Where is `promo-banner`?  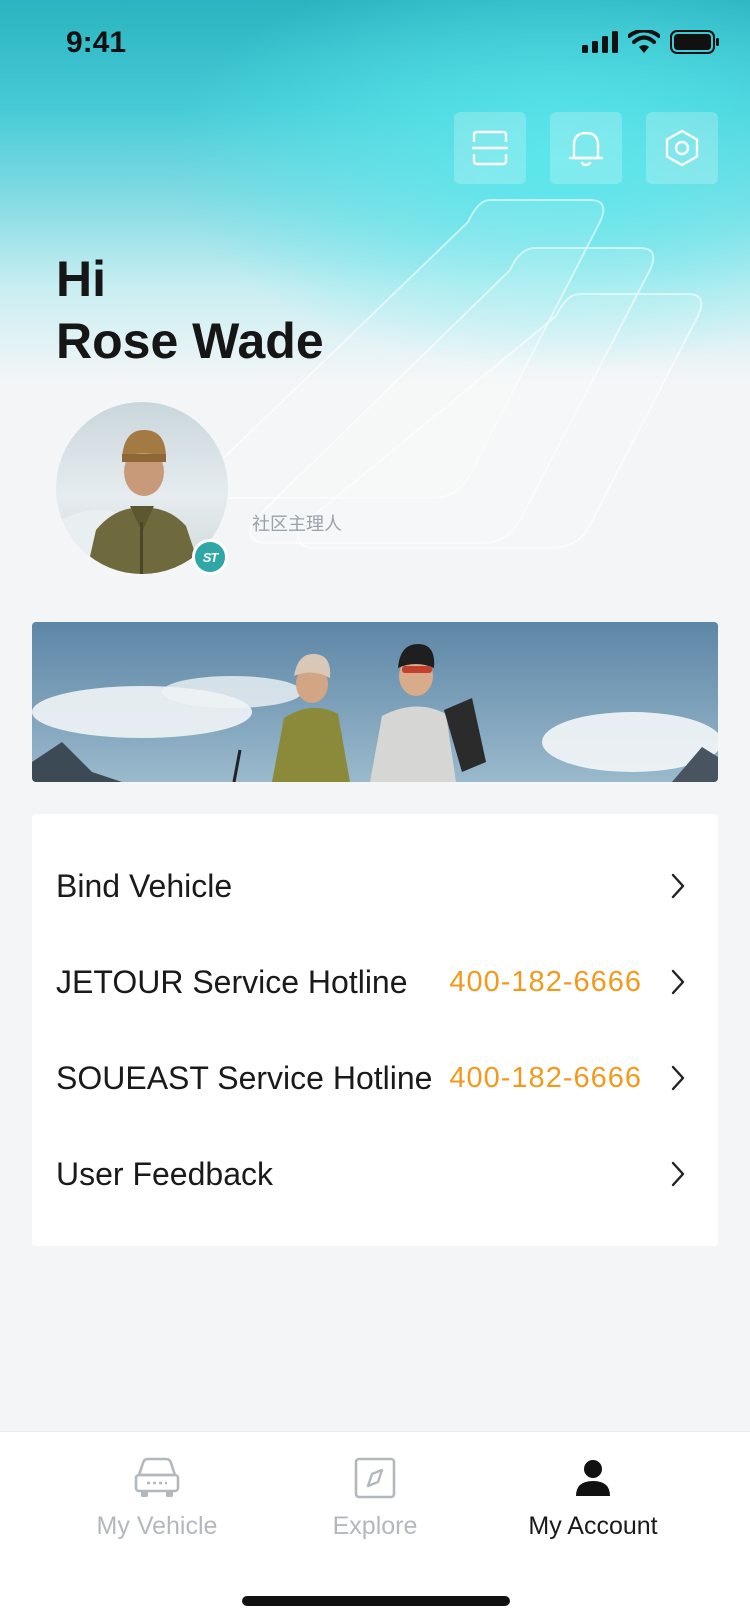 promo-banner is located at coordinates (375, 702).